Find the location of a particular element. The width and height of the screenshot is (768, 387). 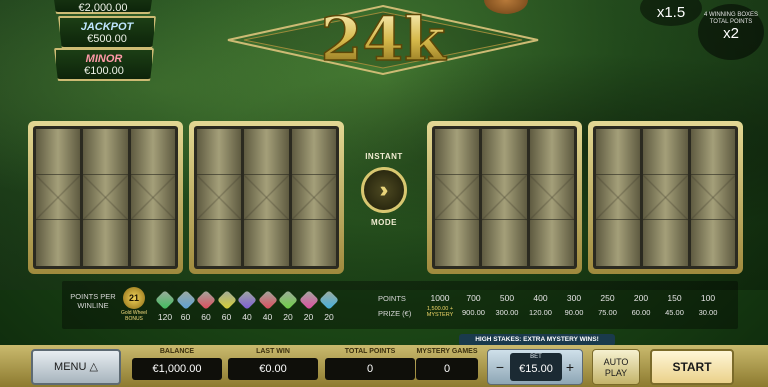

double-chevron-right-icon: ›› is located at coordinates (383, 189).